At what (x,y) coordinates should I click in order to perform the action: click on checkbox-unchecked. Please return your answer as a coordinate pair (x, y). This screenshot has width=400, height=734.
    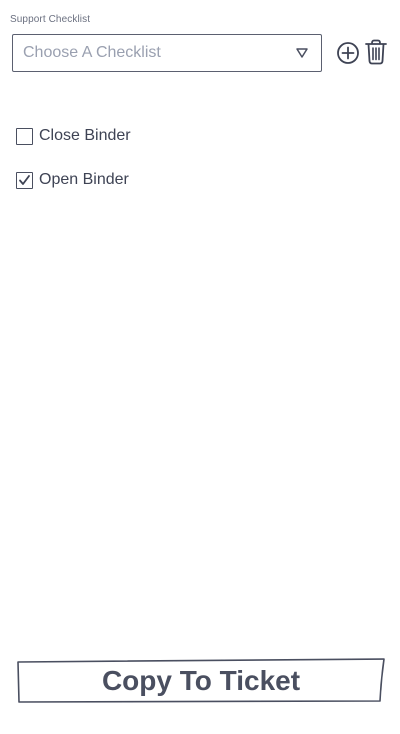
    Looking at the image, I should click on (24, 136).